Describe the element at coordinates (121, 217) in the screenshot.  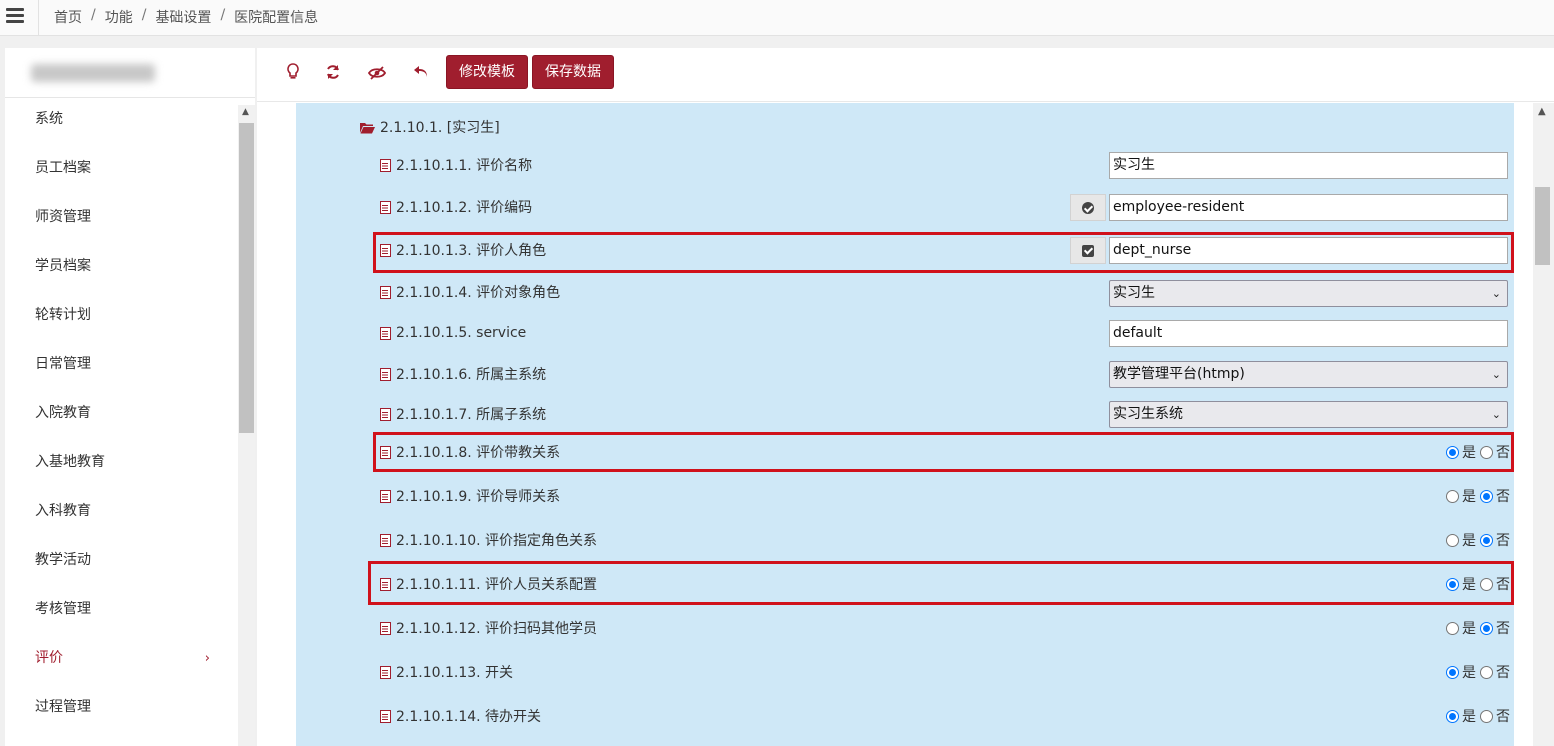
I see `sidebar-item: 师资管理` at that location.